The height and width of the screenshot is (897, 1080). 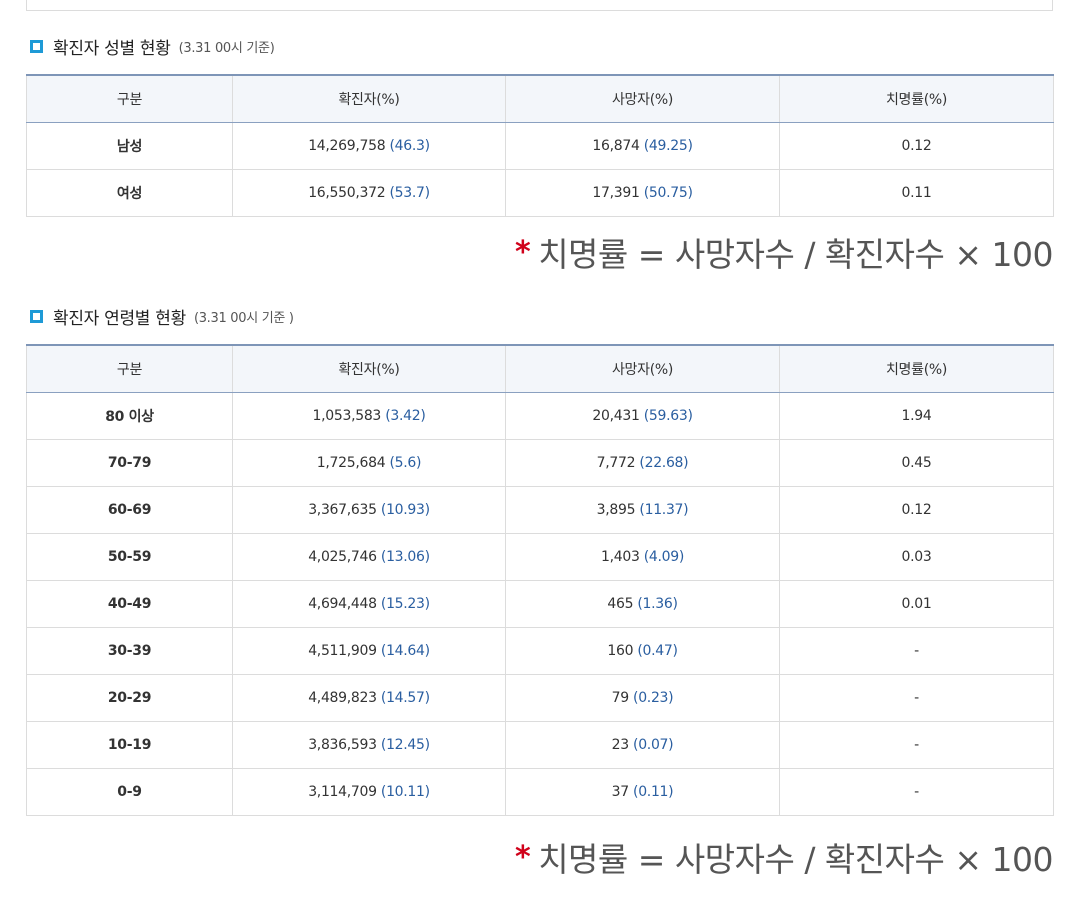 I want to click on deaths-cell: 23 (0.07), so click(x=642, y=745).